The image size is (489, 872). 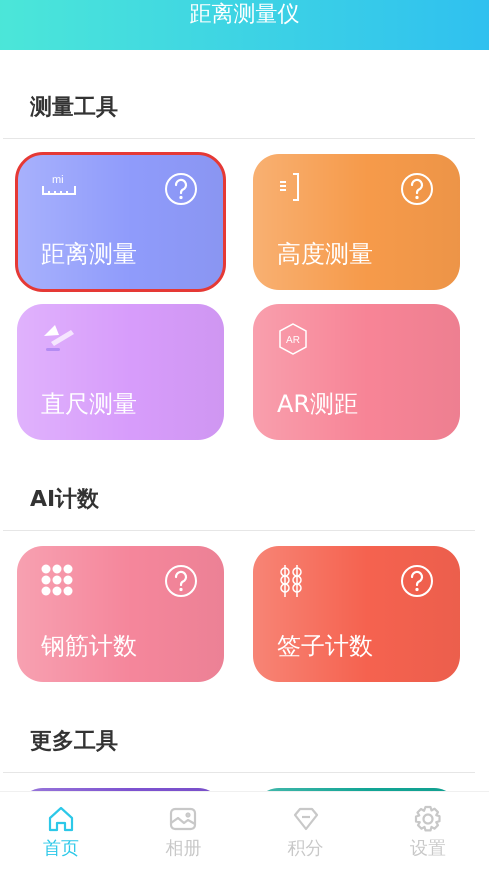 What do you see at coordinates (293, 339) in the screenshot?
I see `ar-icon: AR` at bounding box center [293, 339].